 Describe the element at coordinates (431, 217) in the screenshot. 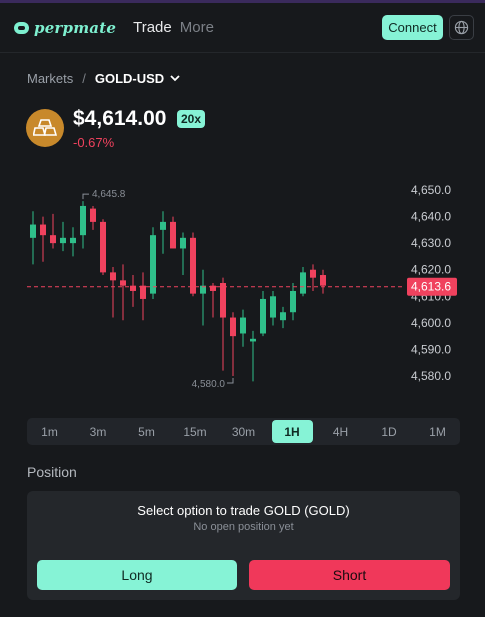

I see `y-tick-label: 4,640.0` at that location.